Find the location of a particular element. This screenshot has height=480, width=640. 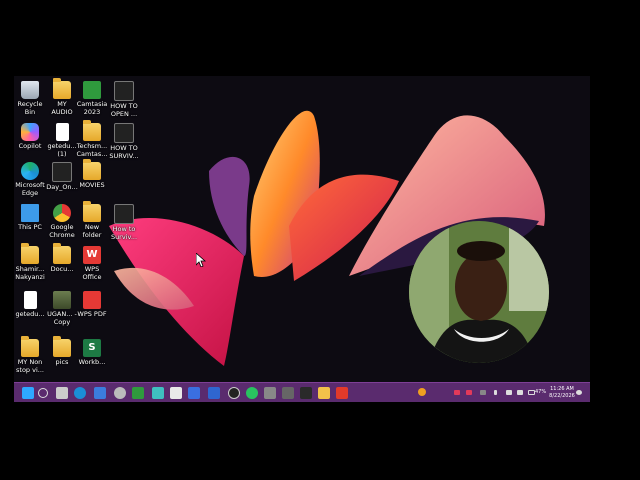

desktop-icon-label: WPS PDF is located at coordinates (92, 314).